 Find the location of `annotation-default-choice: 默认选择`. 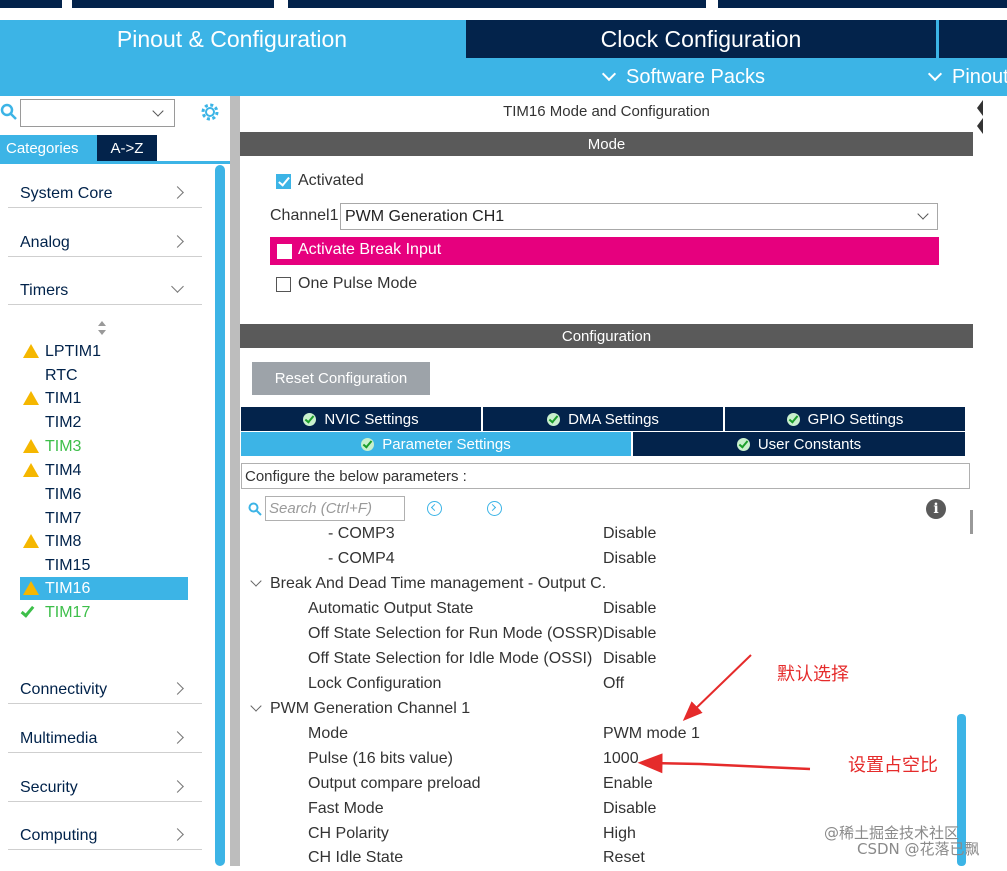

annotation-default-choice: 默认选择 is located at coordinates (813, 674).